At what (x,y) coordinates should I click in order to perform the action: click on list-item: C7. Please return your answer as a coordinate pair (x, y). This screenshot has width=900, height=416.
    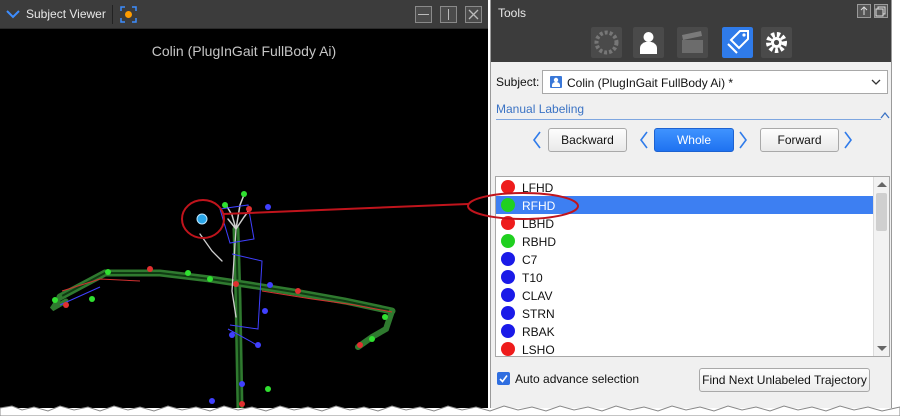
    Looking at the image, I should click on (685, 259).